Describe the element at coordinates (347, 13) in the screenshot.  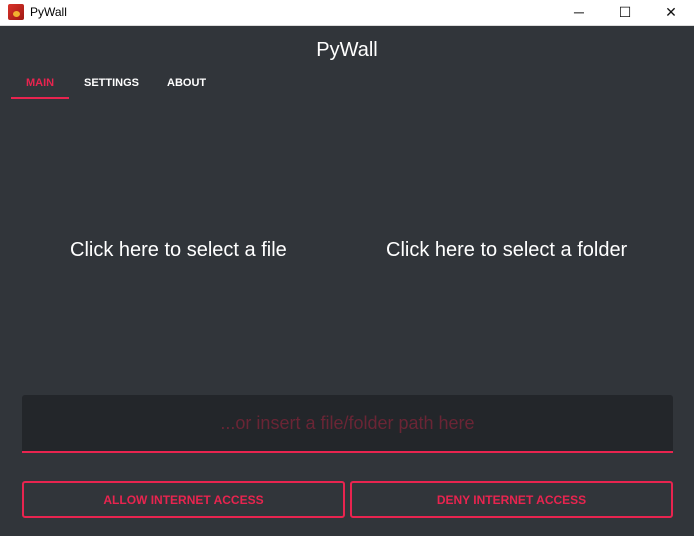
I see `window-titlebar: PyWall ─ ☐ ✕` at that location.